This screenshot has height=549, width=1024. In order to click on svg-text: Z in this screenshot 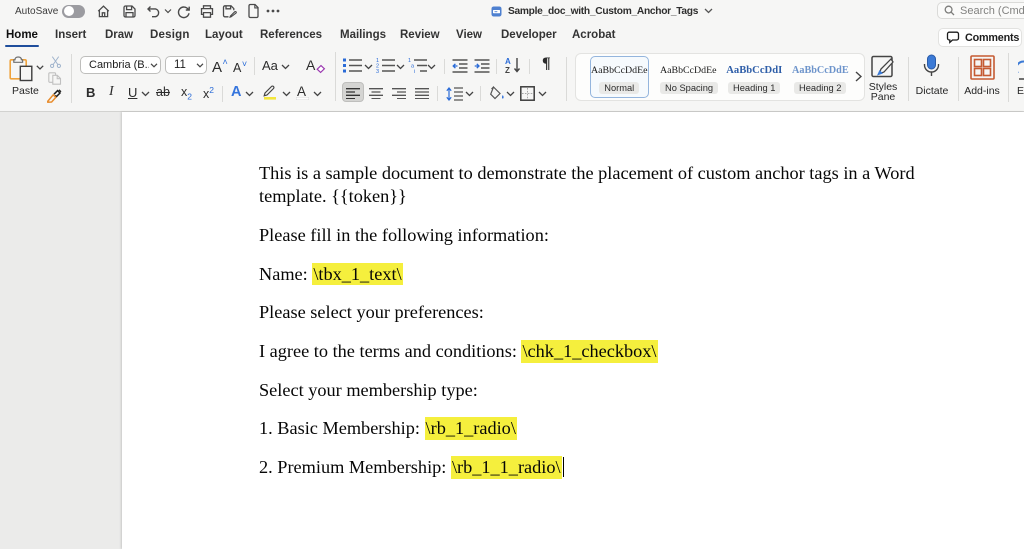, I will do `click(507, 70)`.